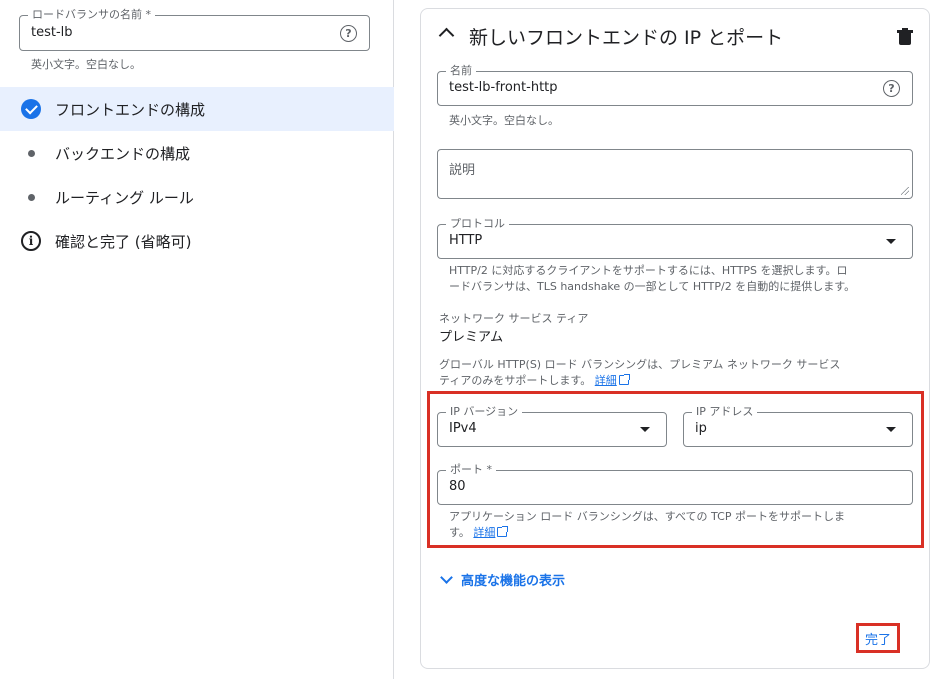  I want to click on step-label: バックエンドの構成, so click(123, 153).